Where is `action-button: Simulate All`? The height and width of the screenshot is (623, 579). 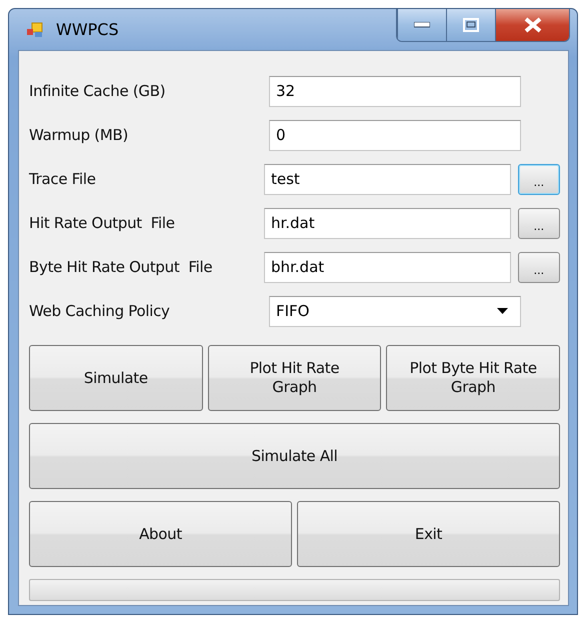
action-button: Simulate All is located at coordinates (294, 456).